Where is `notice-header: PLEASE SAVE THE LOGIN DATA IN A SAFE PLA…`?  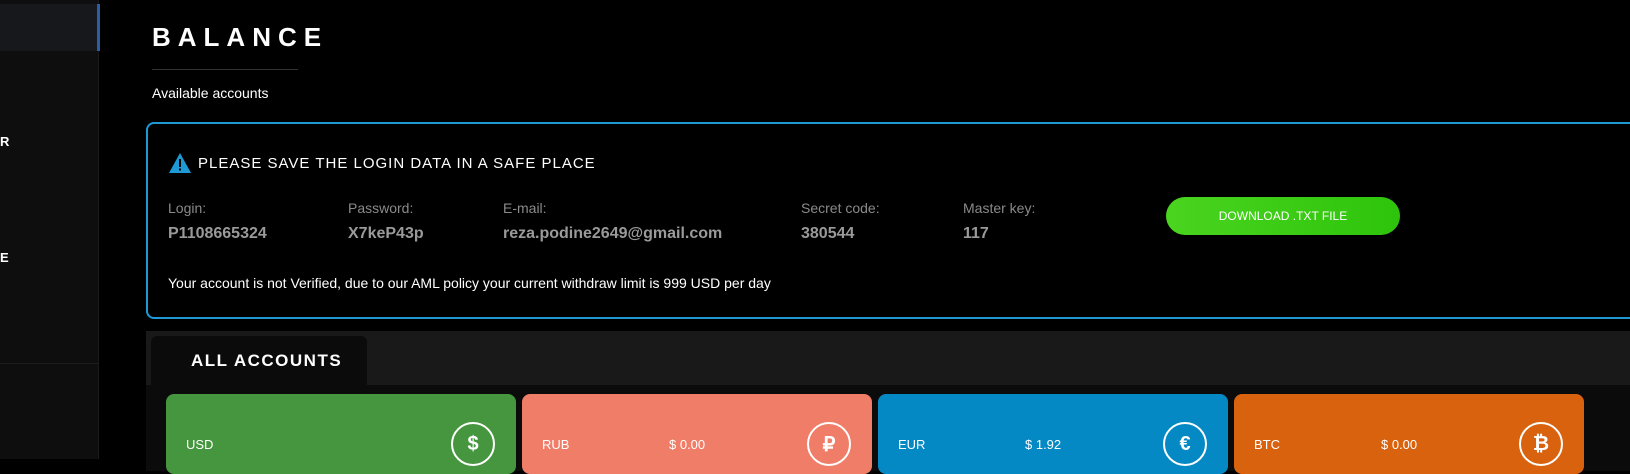 notice-header: PLEASE SAVE THE LOGIN DATA IN A SAFE PLA… is located at coordinates (382, 163).